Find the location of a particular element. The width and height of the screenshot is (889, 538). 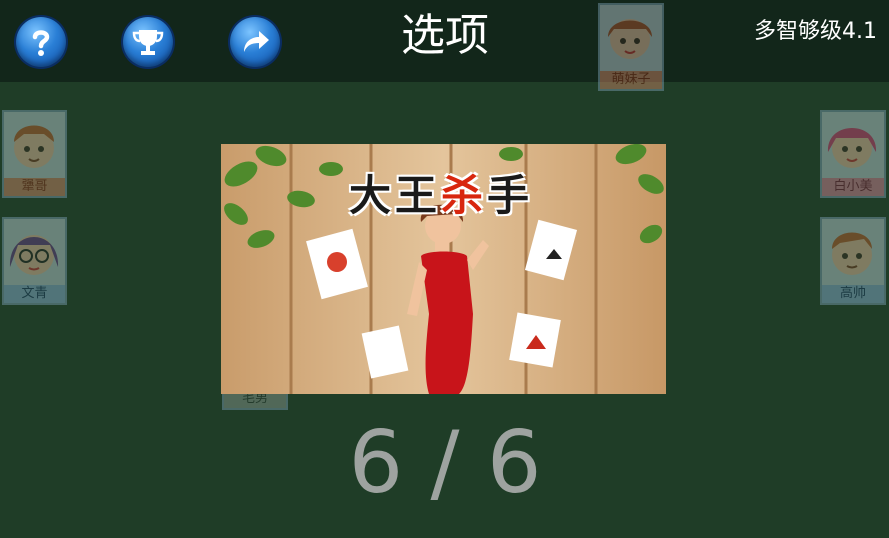

player-name: 高帅 is located at coordinates (853, 294).